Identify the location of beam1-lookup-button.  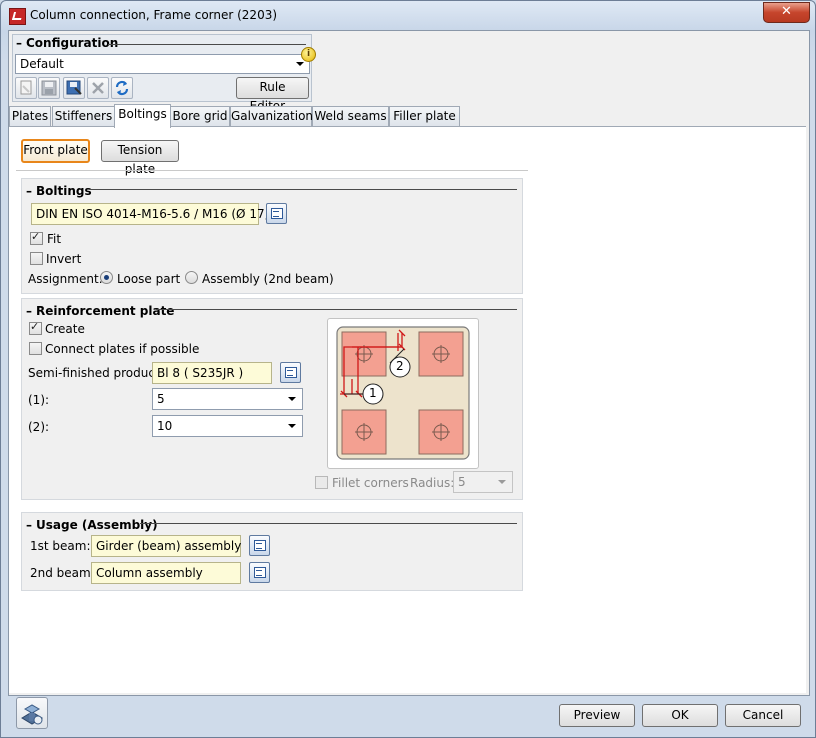
(259, 545).